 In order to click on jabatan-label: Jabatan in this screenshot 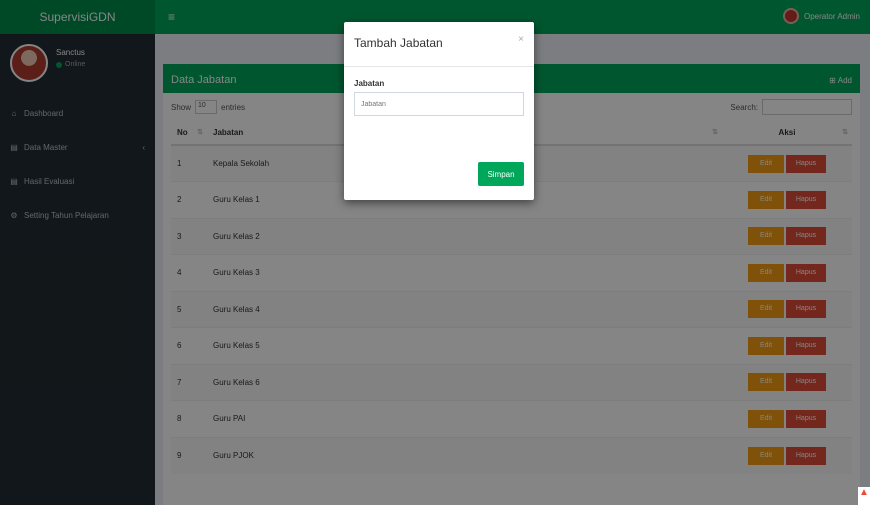, I will do `click(369, 83)`.